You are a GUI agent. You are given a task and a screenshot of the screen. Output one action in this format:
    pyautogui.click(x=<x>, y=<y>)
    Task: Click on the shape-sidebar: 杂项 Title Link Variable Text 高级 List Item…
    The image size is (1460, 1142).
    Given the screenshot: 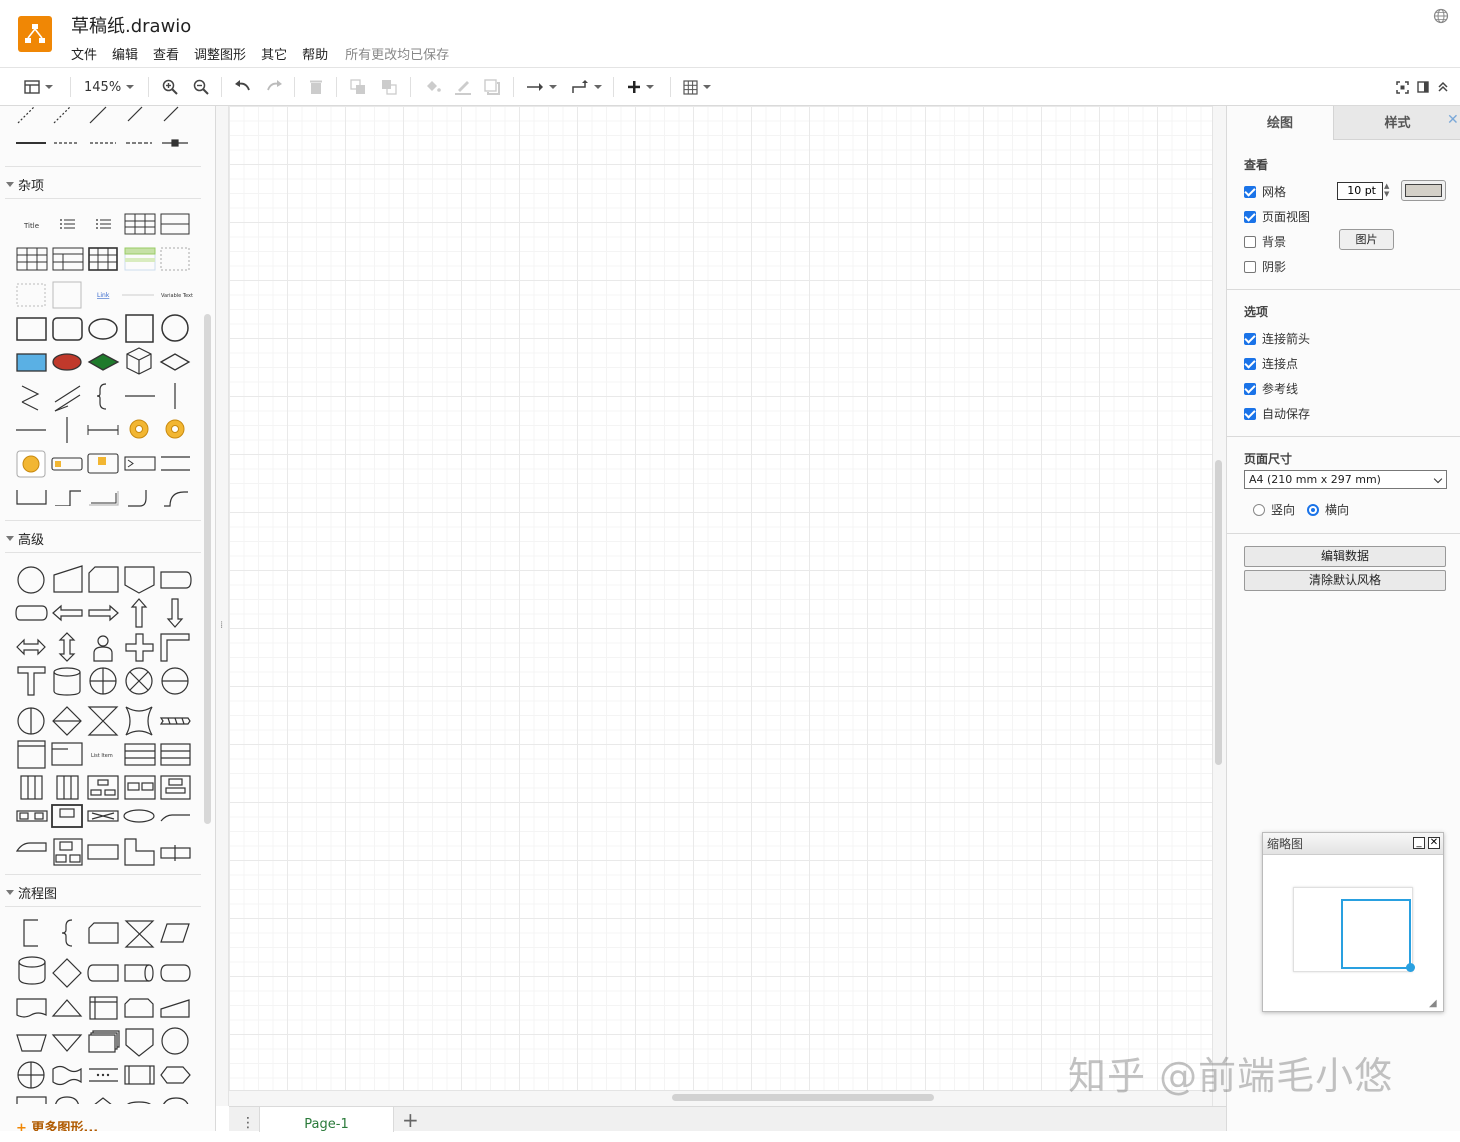 What is the action you would take?
    pyautogui.click(x=108, y=618)
    